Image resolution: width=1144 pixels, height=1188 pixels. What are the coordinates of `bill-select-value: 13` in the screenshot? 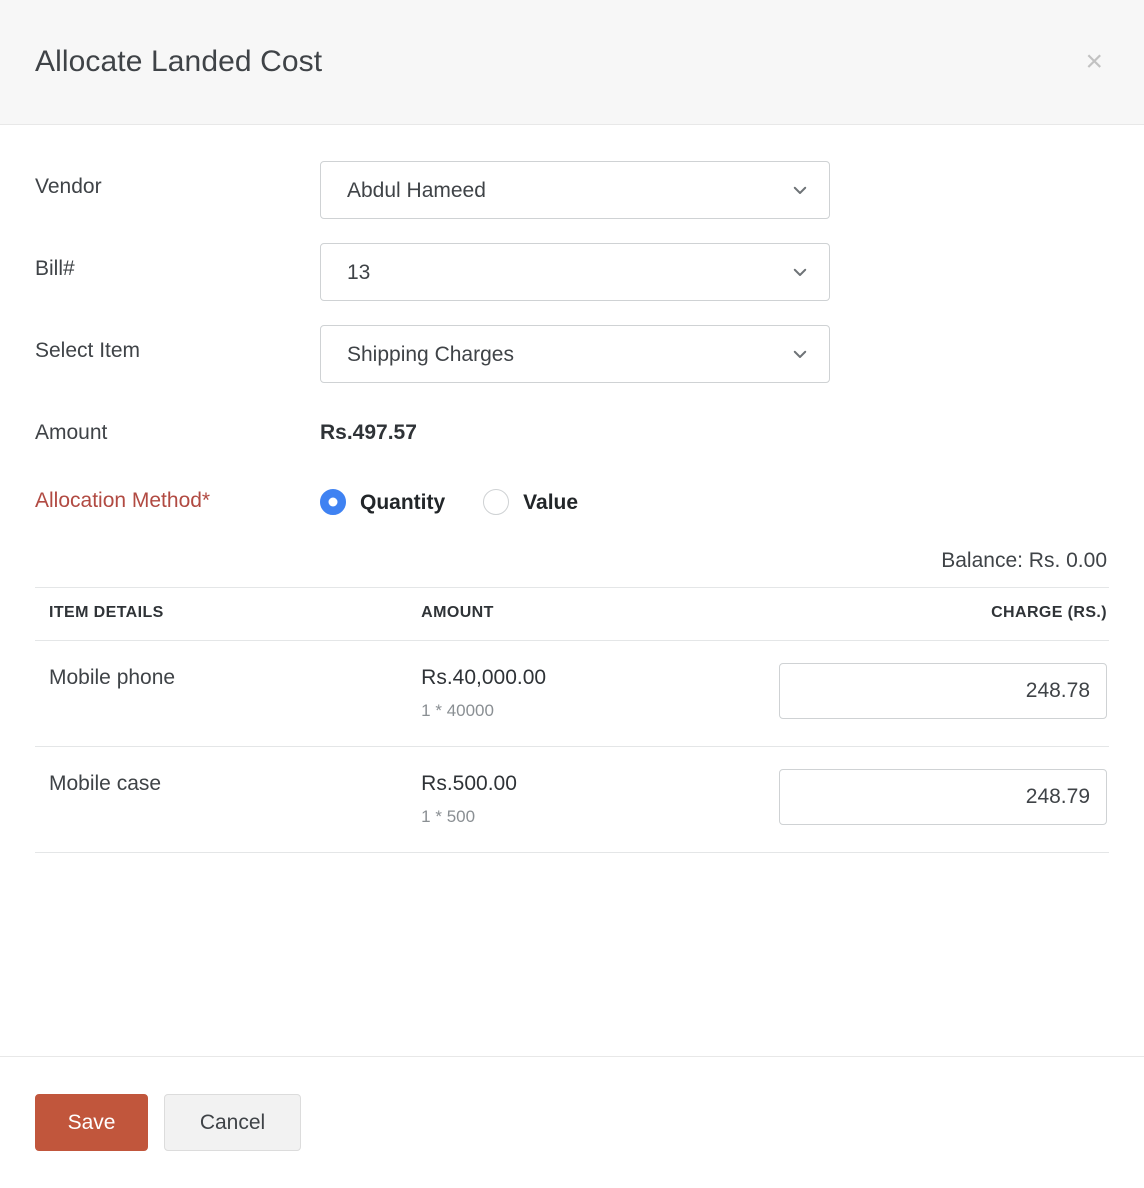 It's located at (359, 272).